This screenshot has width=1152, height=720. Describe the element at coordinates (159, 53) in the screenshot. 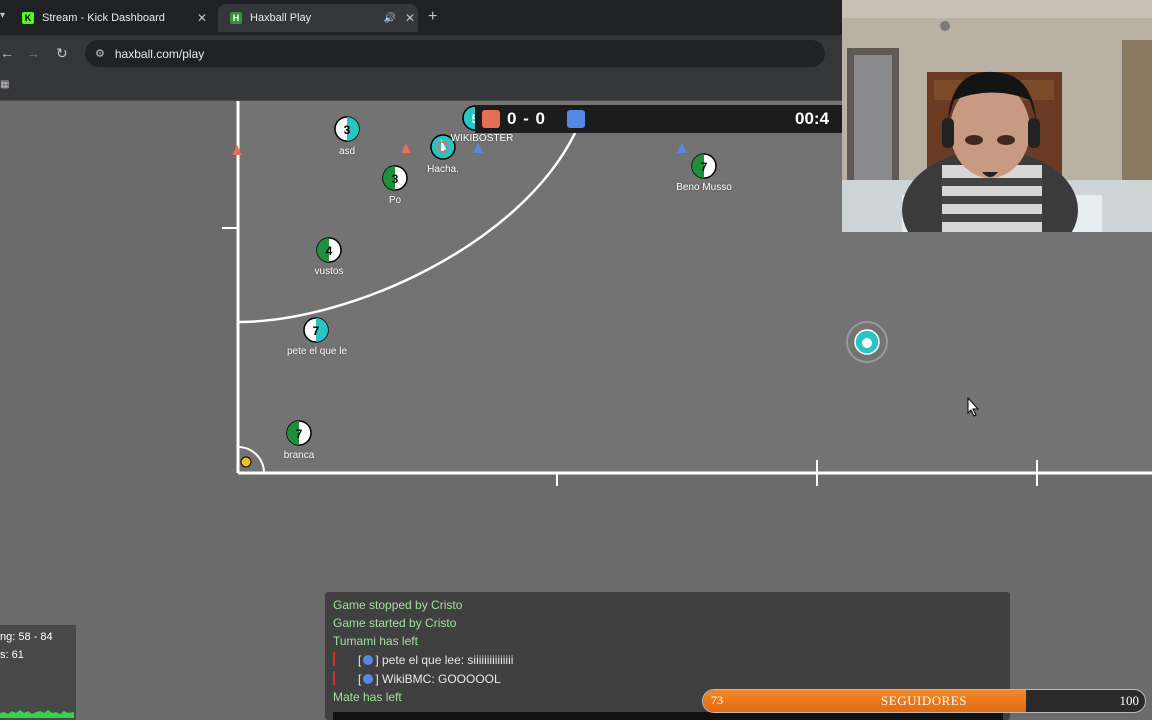

I see `url-text: haxball.com/play` at that location.